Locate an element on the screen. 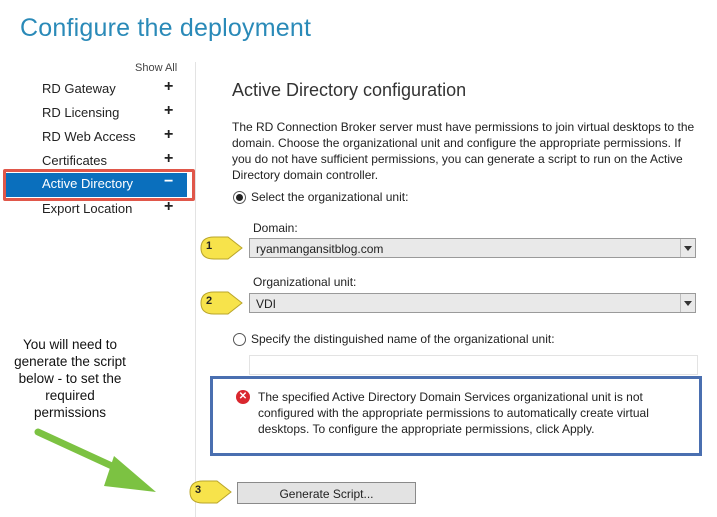 Image resolution: width=717 pixels, height=517 pixels. callout-2: 2 is located at coordinates (221, 303).